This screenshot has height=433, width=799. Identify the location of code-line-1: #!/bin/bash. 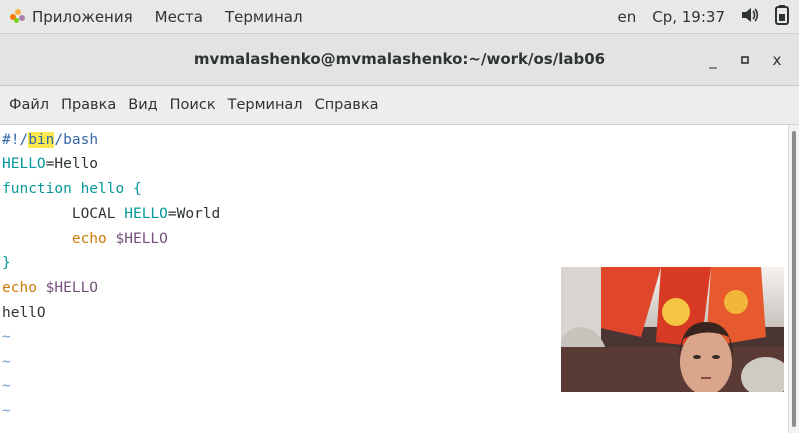
(50, 140).